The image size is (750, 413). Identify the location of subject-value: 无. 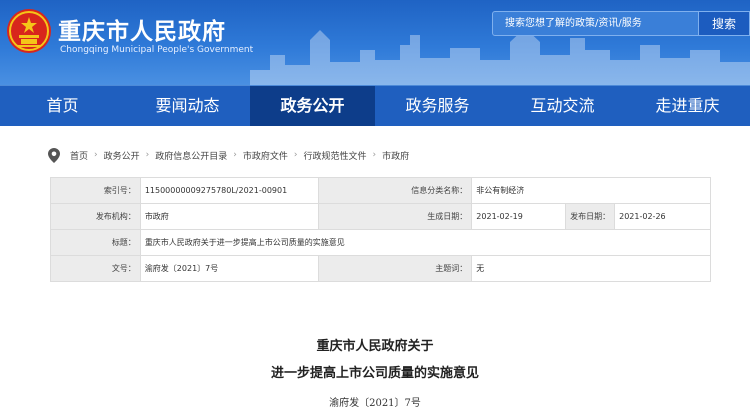
(591, 268).